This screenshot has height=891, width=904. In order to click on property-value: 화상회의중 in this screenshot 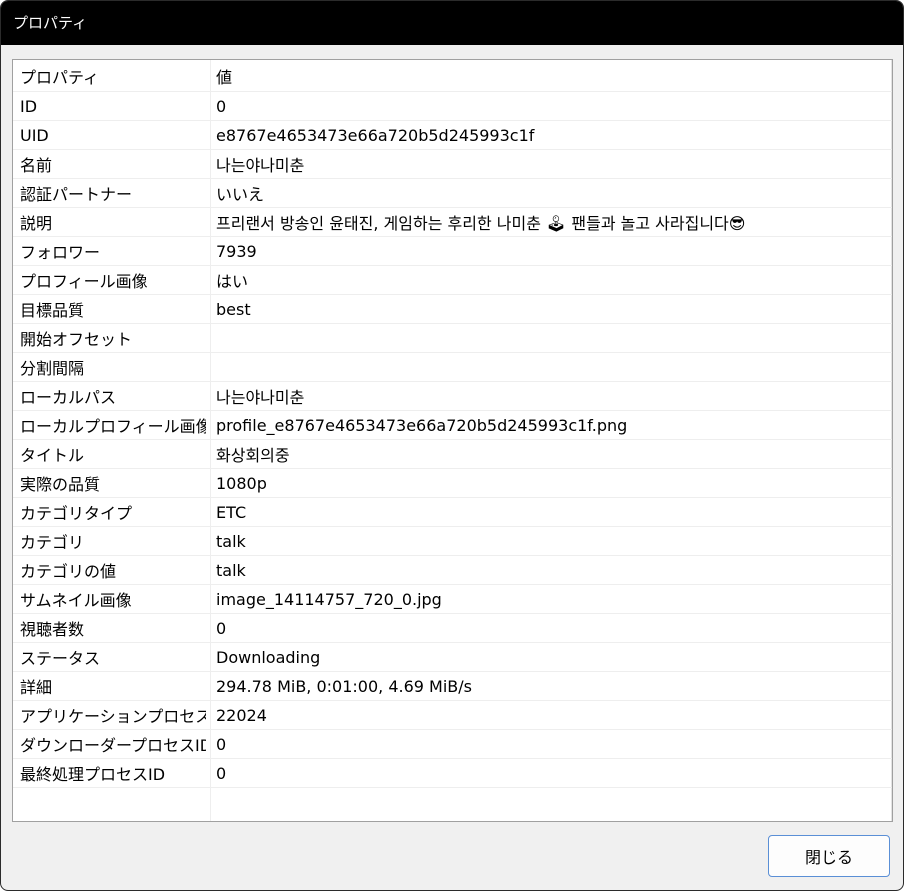, I will do `click(253, 455)`.